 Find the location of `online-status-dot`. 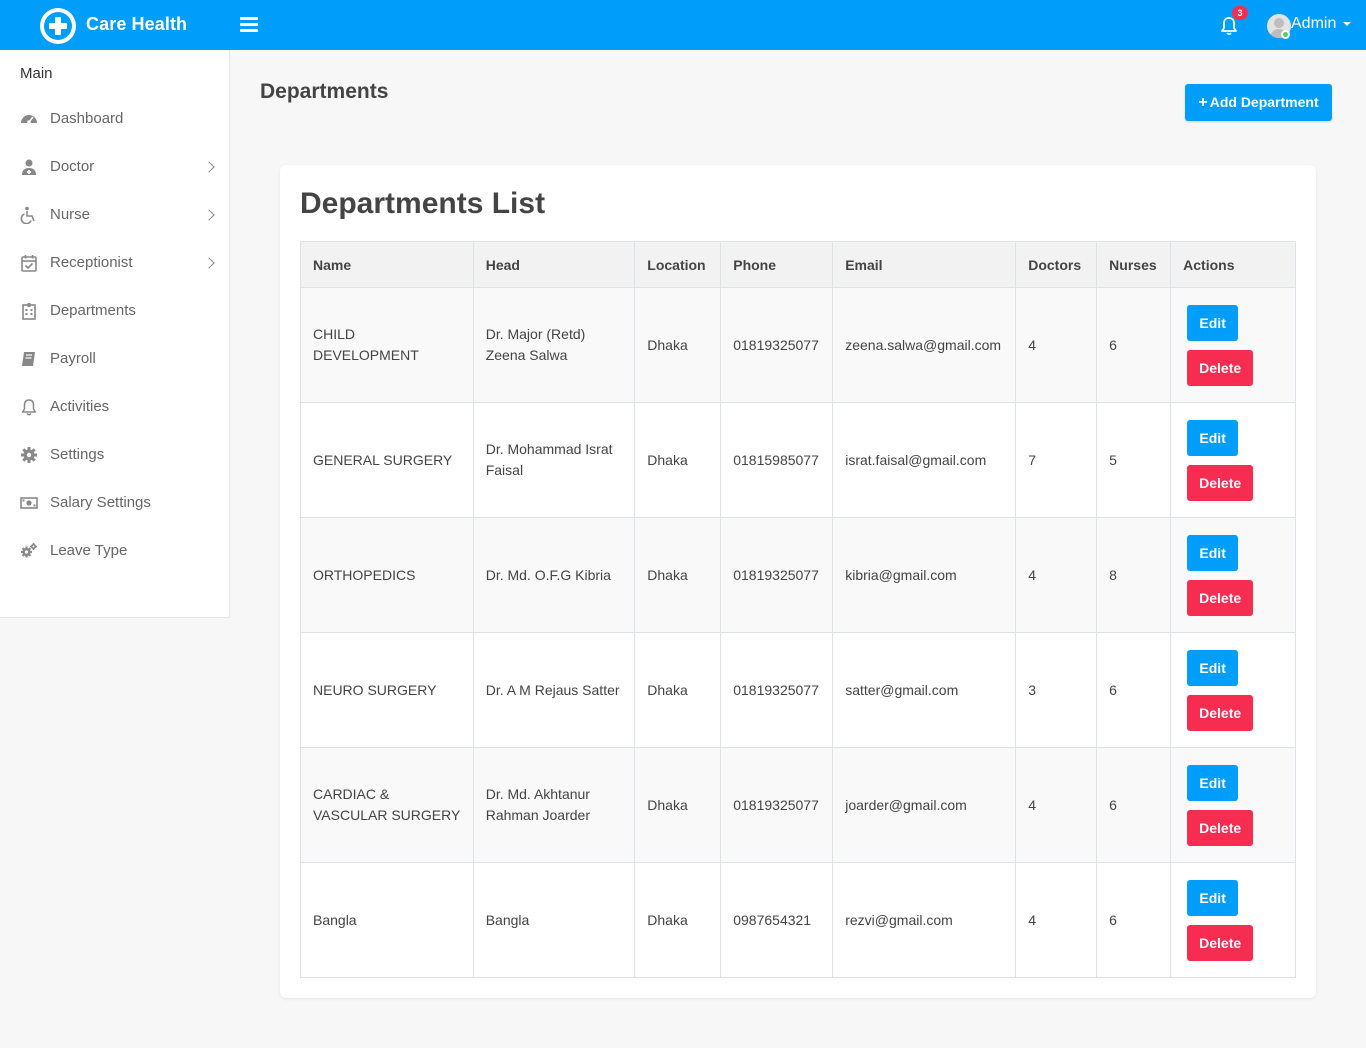

online-status-dot is located at coordinates (1285, 34).